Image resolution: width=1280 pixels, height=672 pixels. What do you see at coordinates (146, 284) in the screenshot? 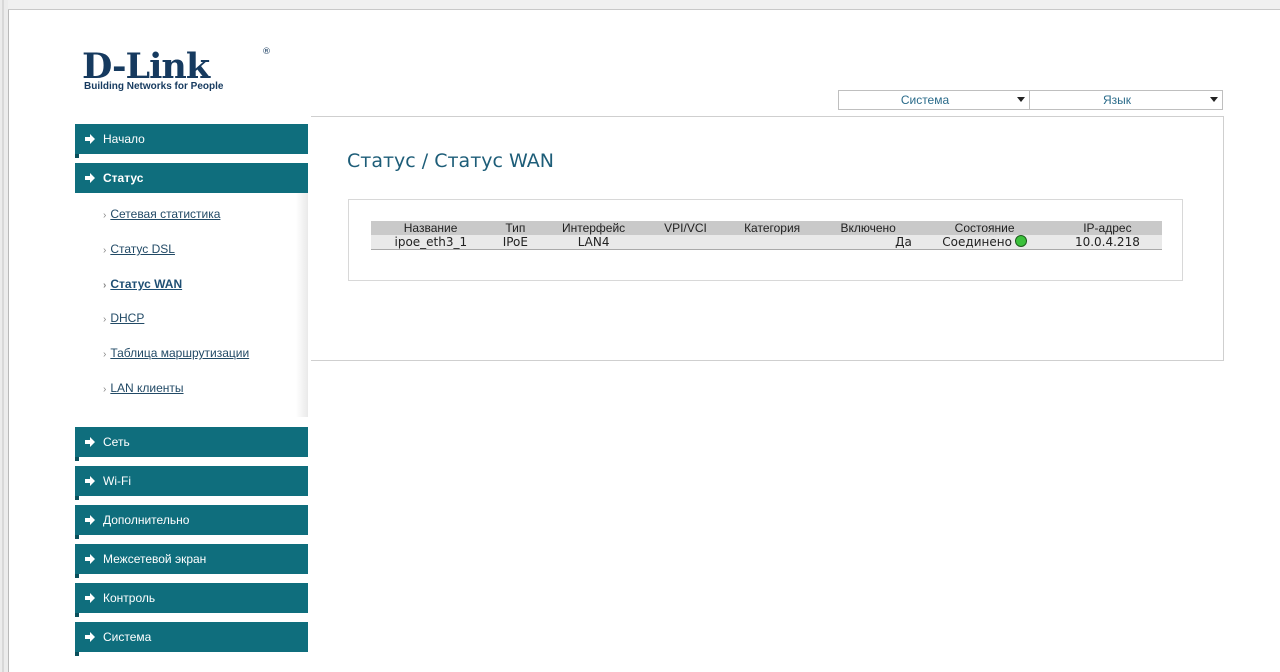
I see `submenu-item-label: Статус WAN` at bounding box center [146, 284].